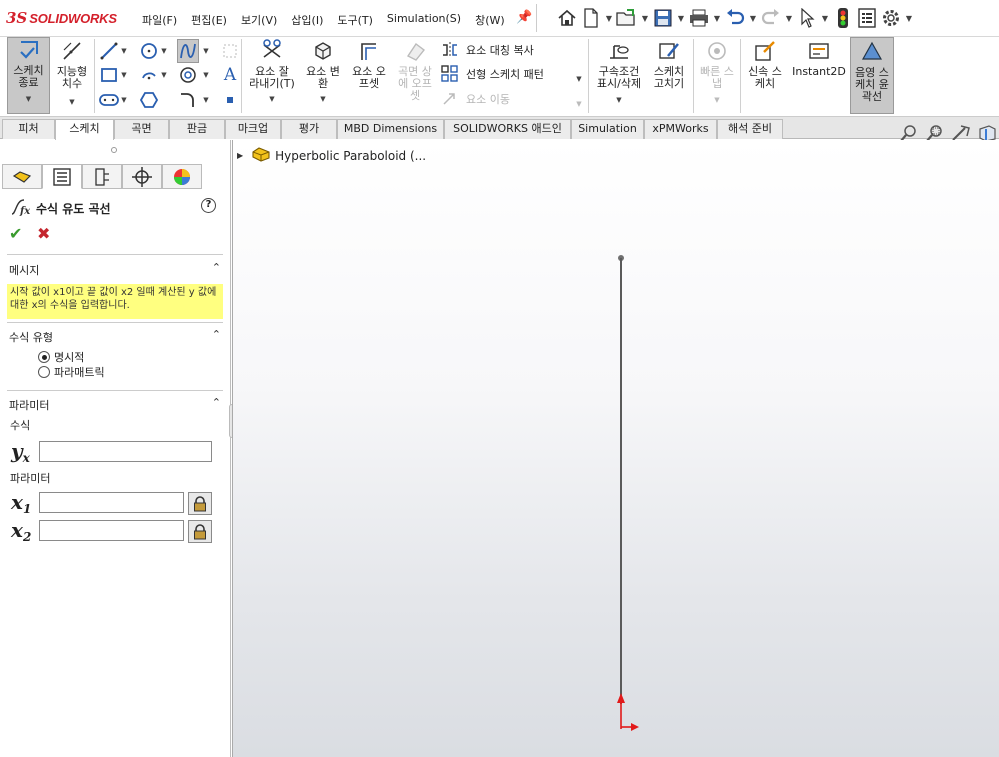 This screenshot has height=757, width=999. What do you see at coordinates (680, 129) in the screenshot?
I see `tab-xpmworks: xPMWorks` at bounding box center [680, 129].